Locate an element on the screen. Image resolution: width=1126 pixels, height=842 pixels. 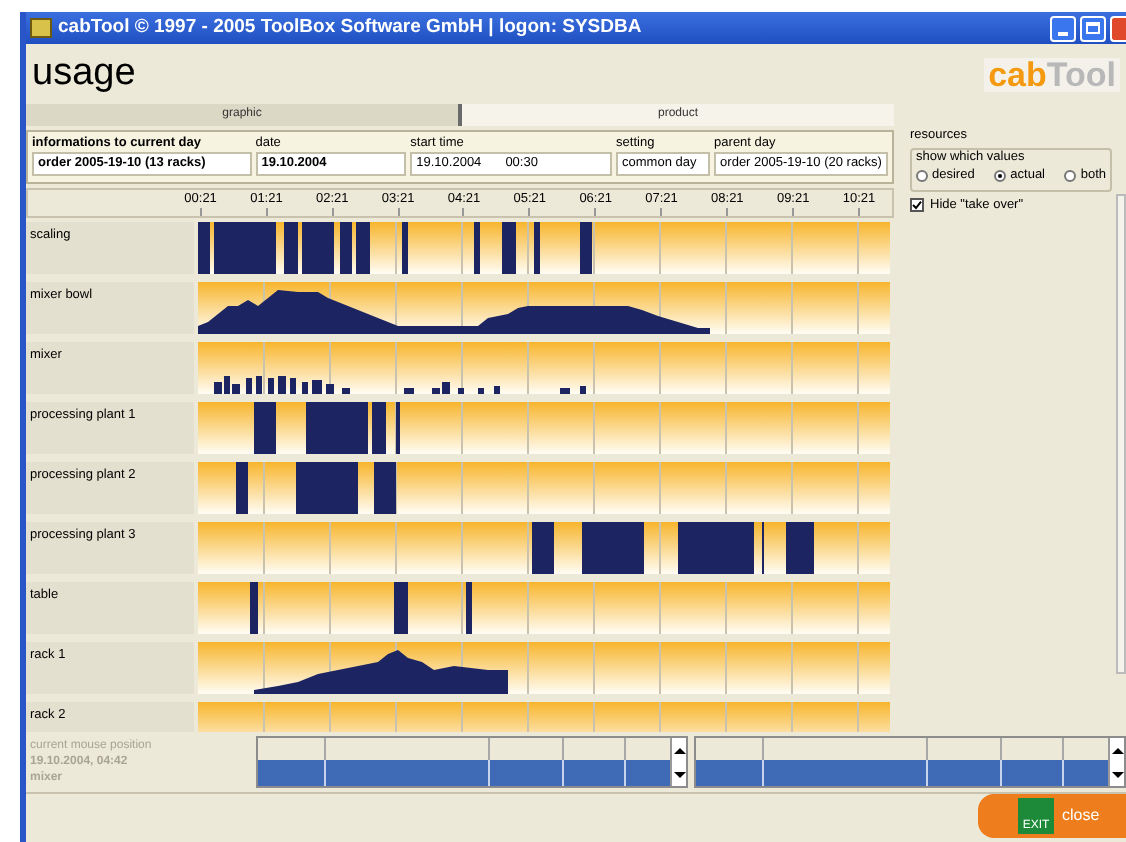
checkbox-icon is located at coordinates (917, 204).